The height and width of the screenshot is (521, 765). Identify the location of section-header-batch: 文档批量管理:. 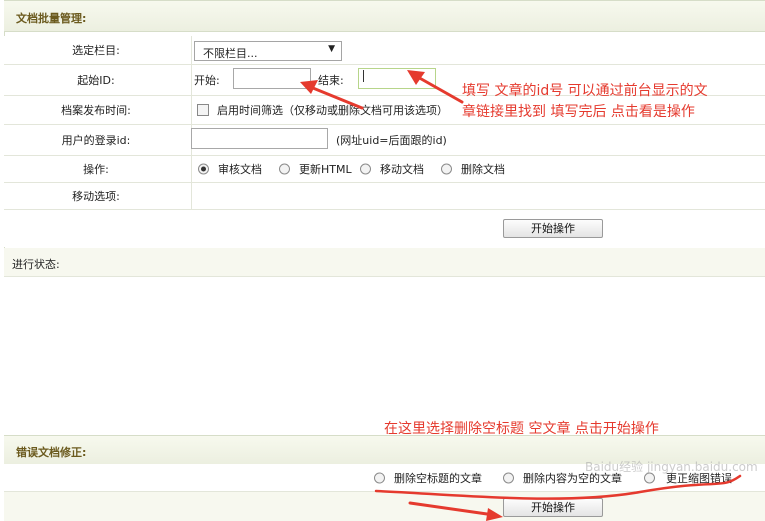
(384, 16).